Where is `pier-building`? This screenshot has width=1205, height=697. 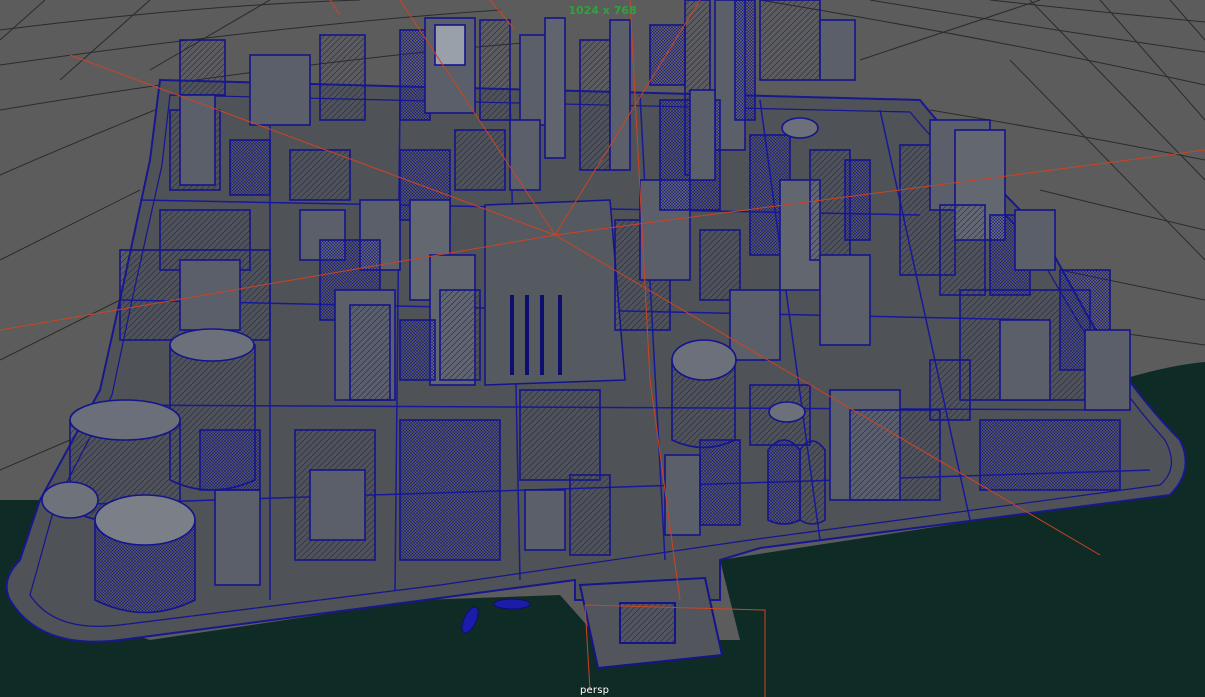 pier-building is located at coordinates (647, 623).